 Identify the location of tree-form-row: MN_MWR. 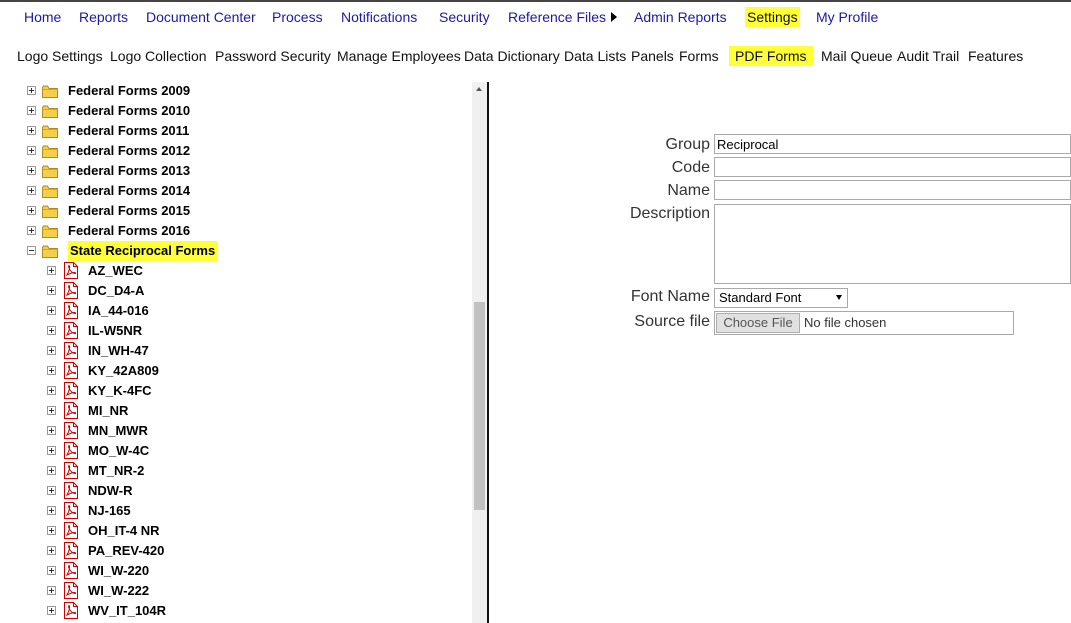
(236, 431).